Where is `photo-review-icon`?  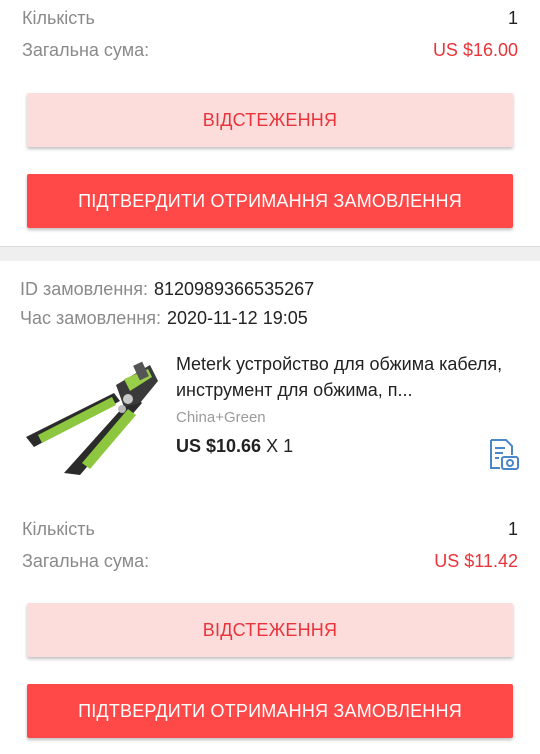 photo-review-icon is located at coordinates (503, 454).